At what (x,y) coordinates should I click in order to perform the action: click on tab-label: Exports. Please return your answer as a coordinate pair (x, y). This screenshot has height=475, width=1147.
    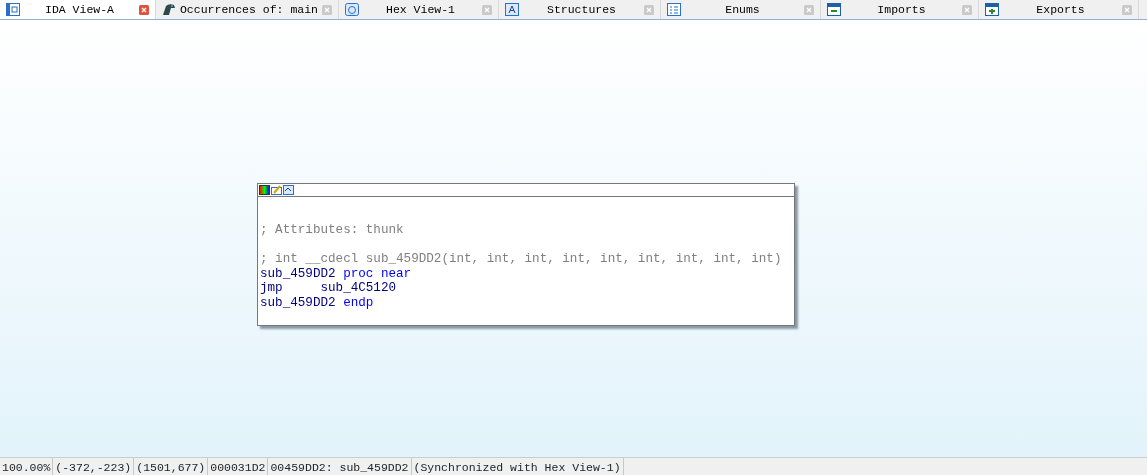
    Looking at the image, I should click on (1060, 9).